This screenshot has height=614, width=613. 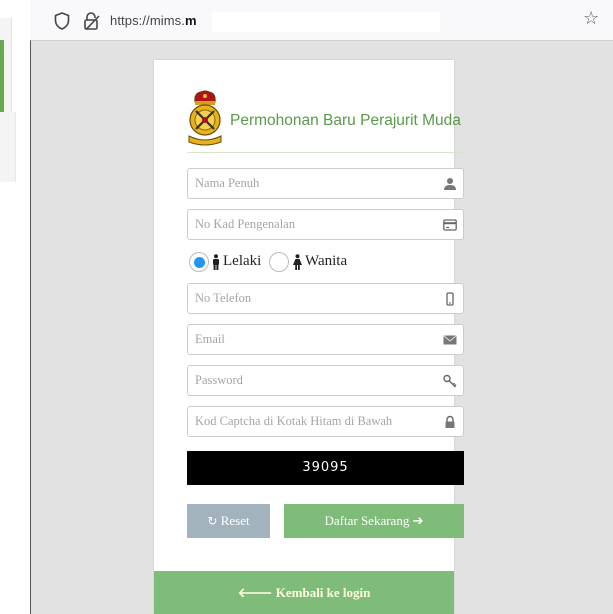 What do you see at coordinates (450, 299) in the screenshot?
I see `mobile-phone-icon` at bounding box center [450, 299].